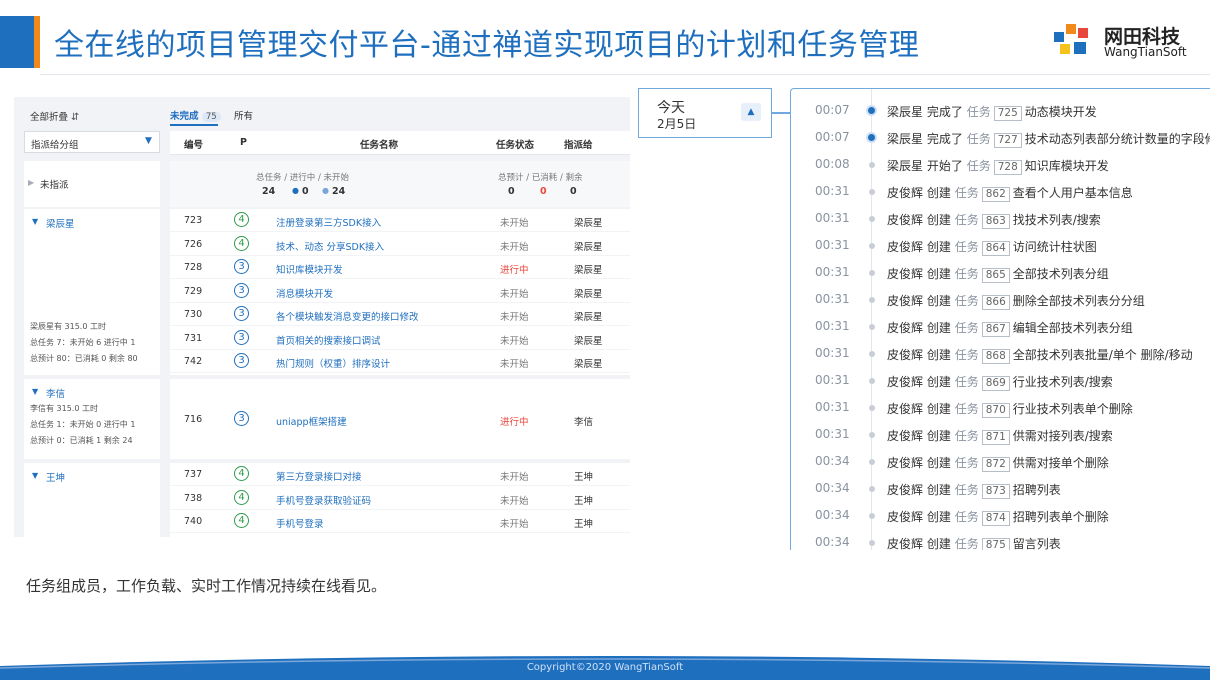 The width and height of the screenshot is (1210, 680). Describe the element at coordinates (304, 293) in the screenshot. I see `task-name-link: 消息模块开发` at that location.